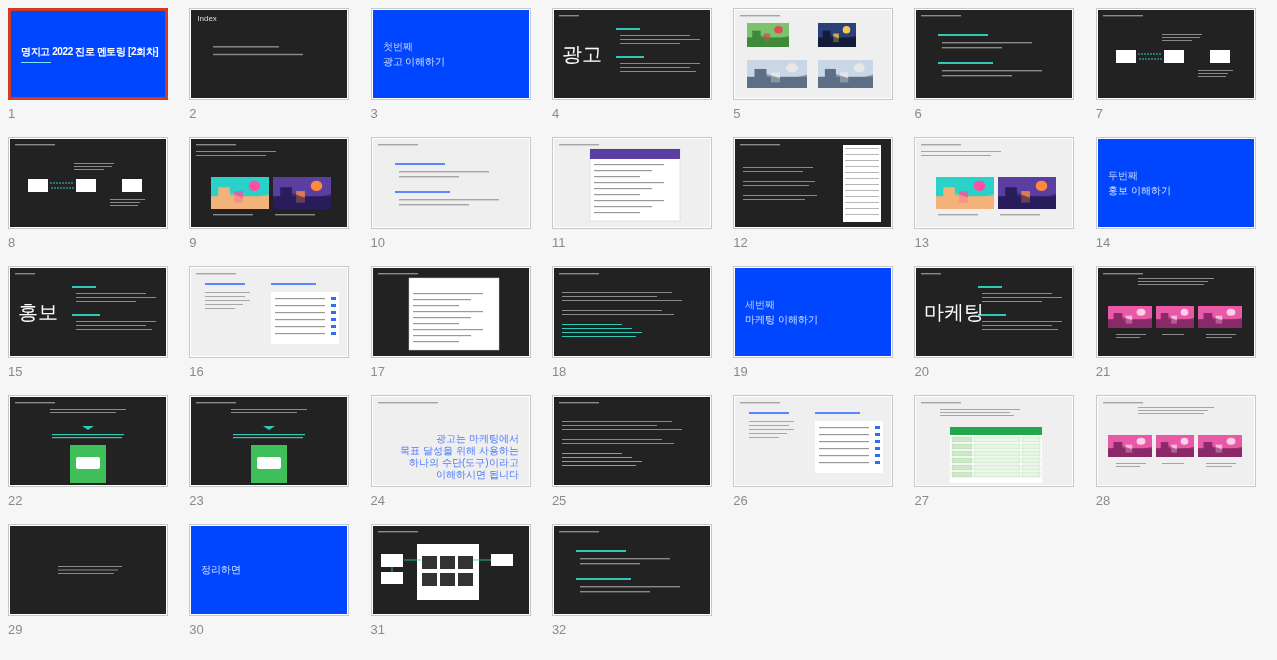  I want to click on slide-number: 25, so click(559, 500).